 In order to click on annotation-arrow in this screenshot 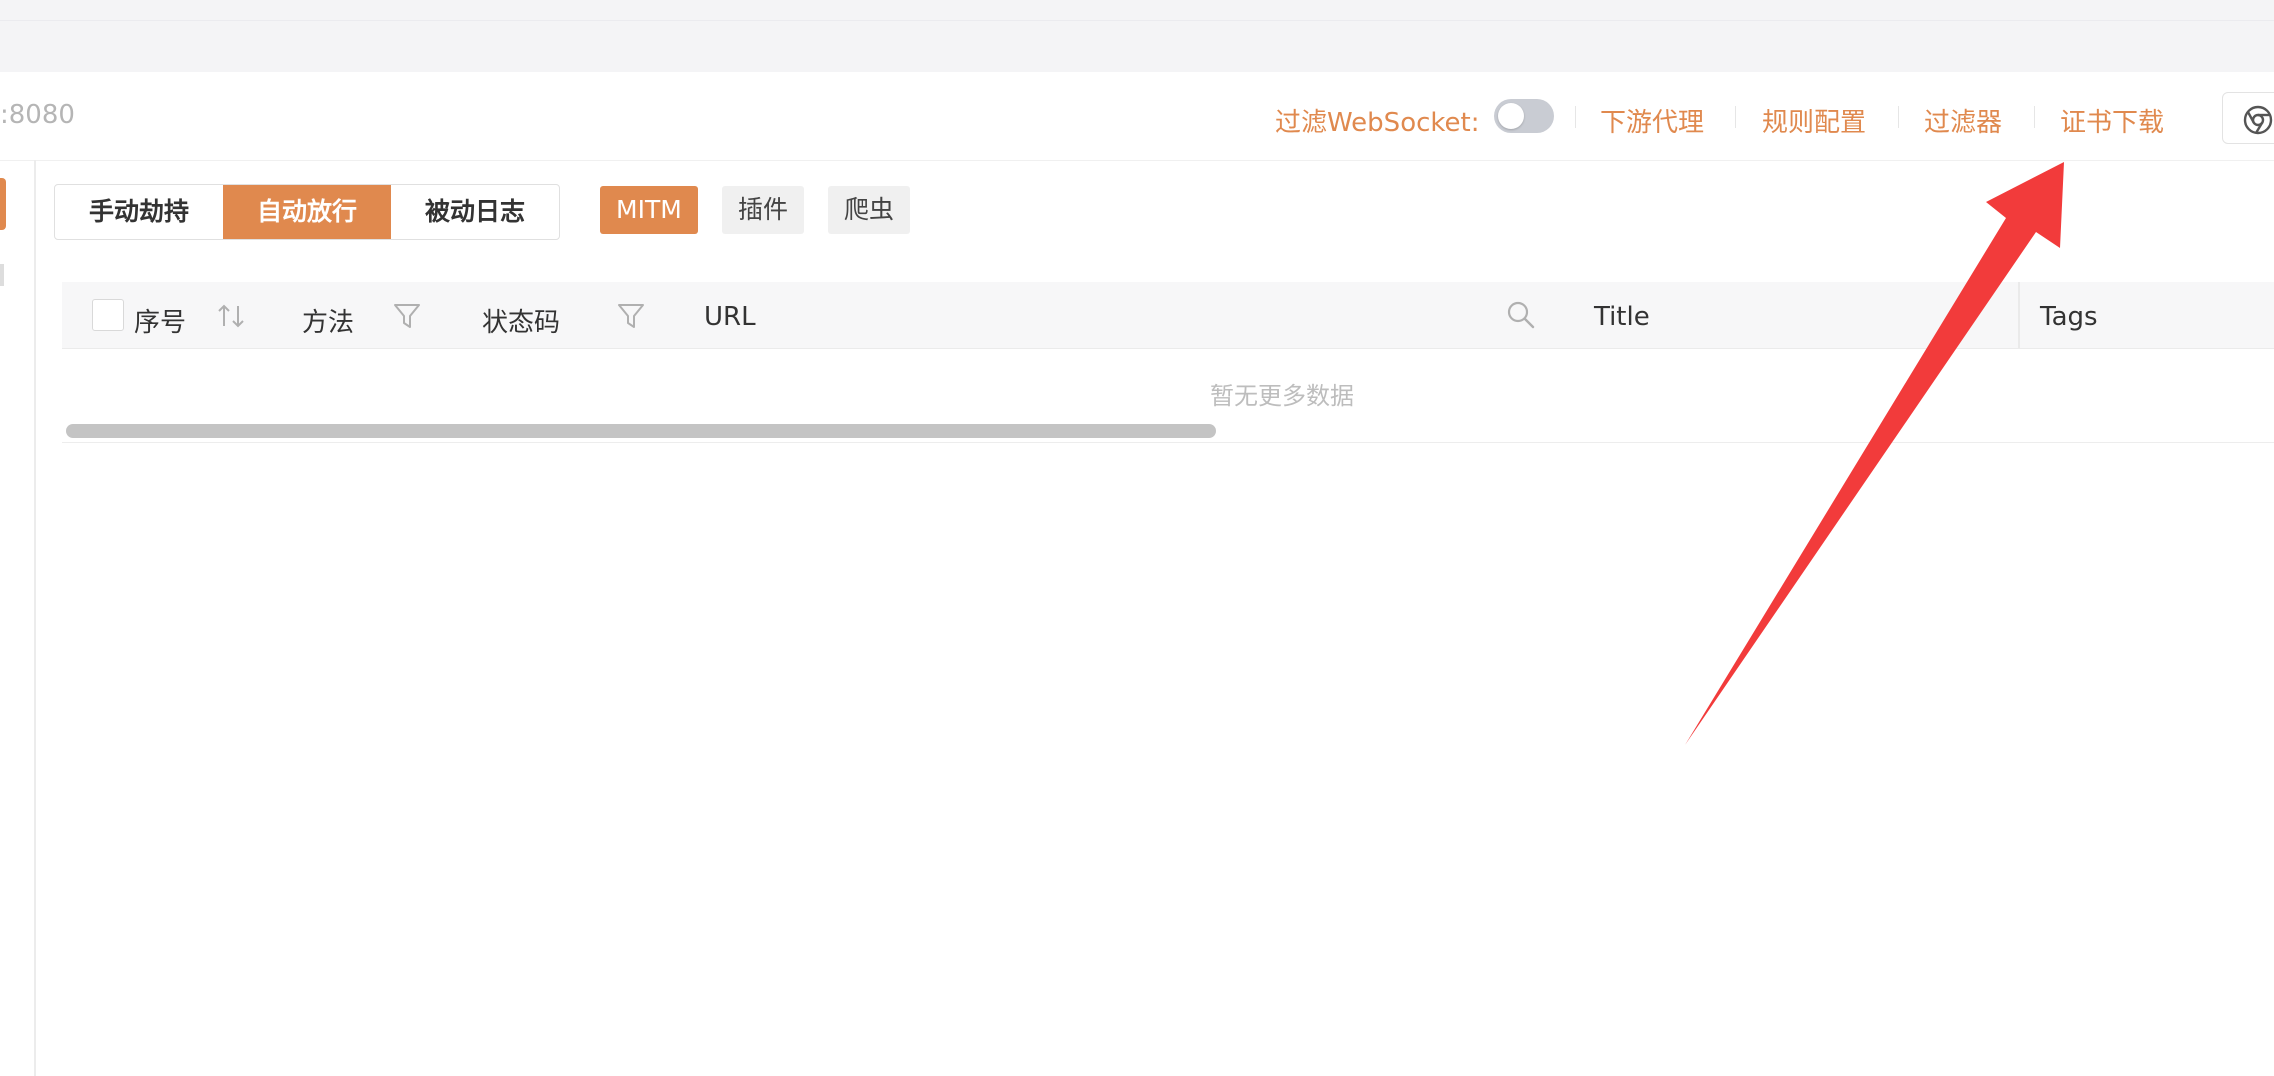, I will do `click(1874, 453)`.